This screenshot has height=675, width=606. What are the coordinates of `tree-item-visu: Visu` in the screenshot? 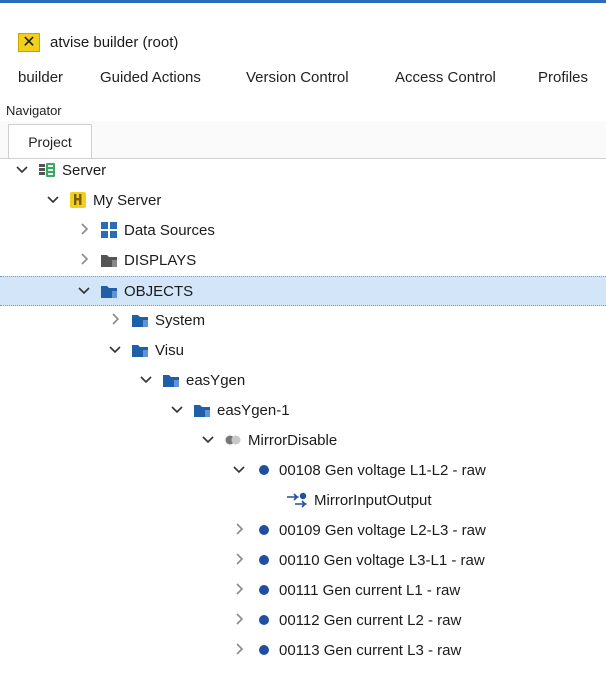 It's located at (303, 351).